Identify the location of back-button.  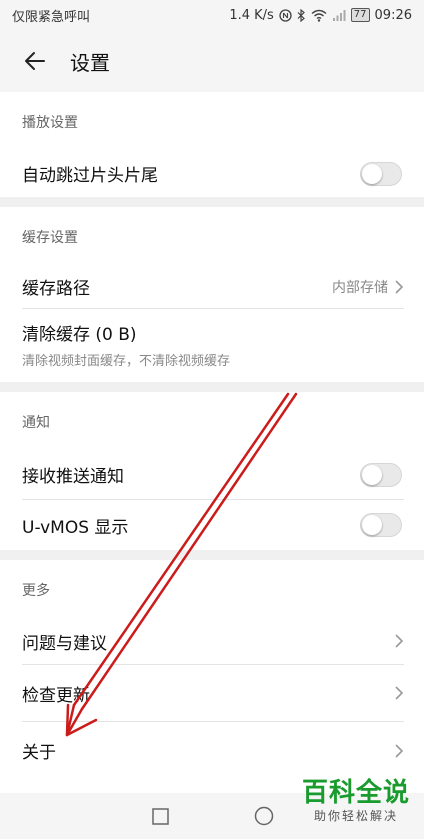
(35, 61).